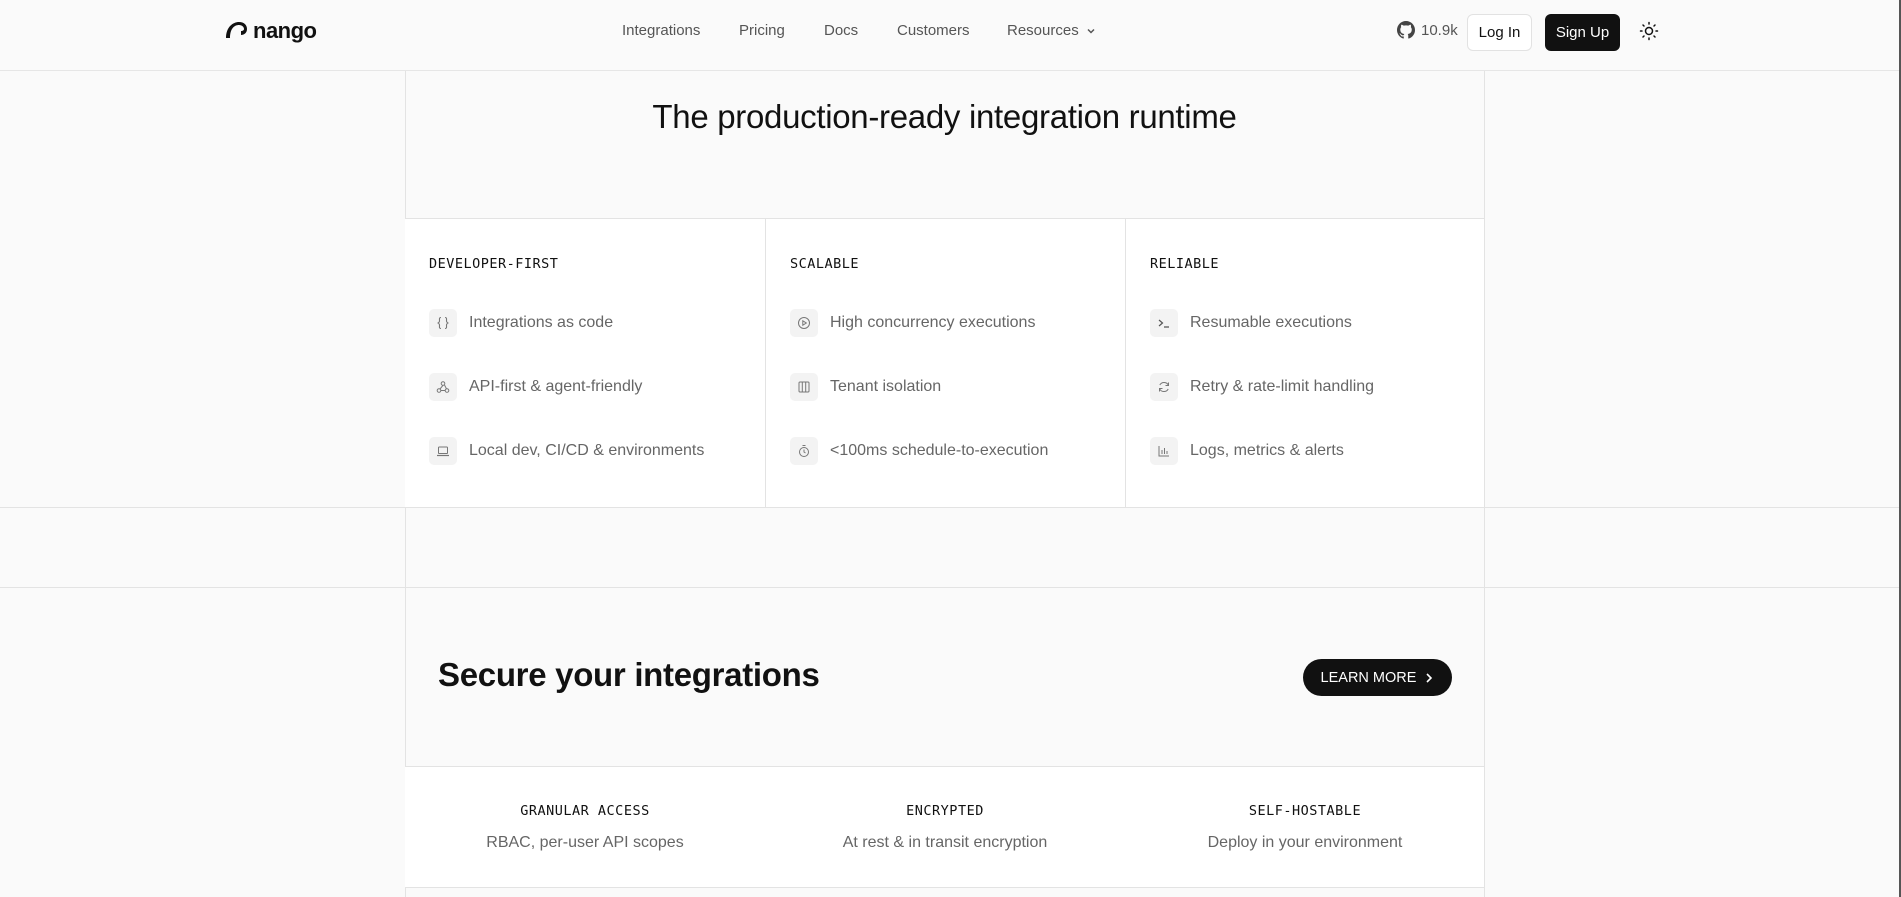  I want to click on play-circle-icon, so click(804, 323).